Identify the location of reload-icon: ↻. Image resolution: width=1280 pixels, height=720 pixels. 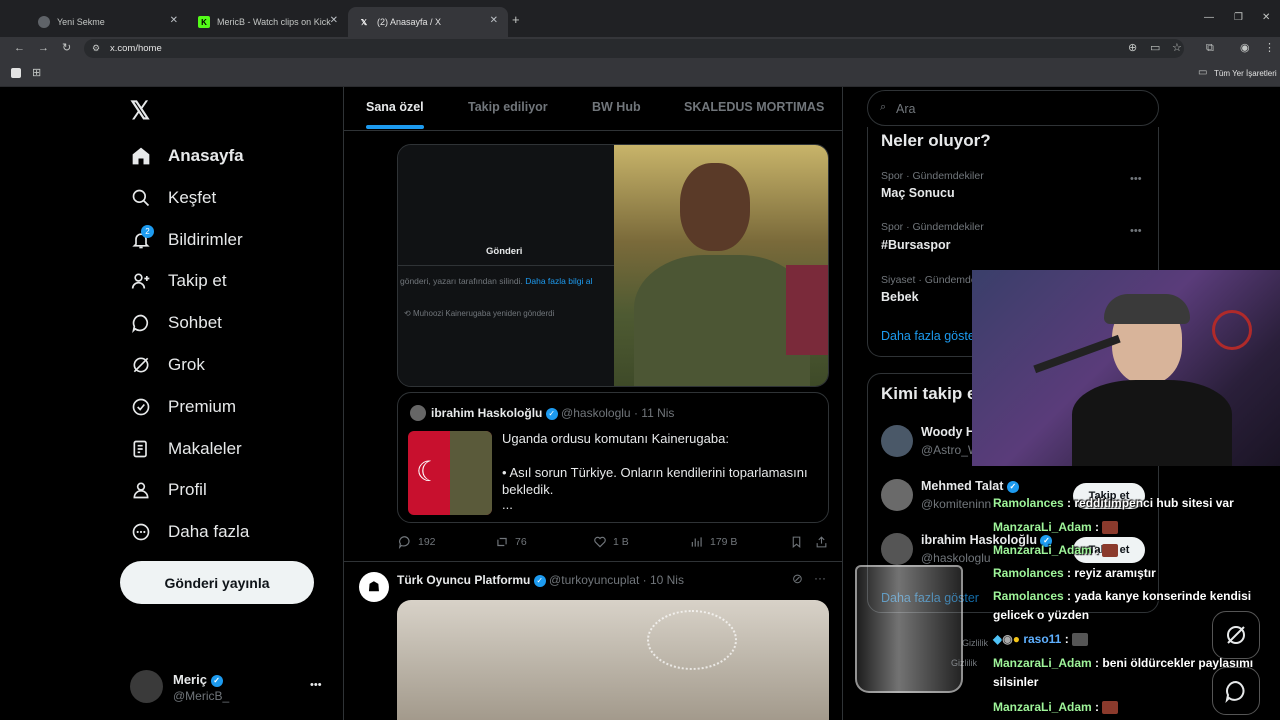
(66, 48).